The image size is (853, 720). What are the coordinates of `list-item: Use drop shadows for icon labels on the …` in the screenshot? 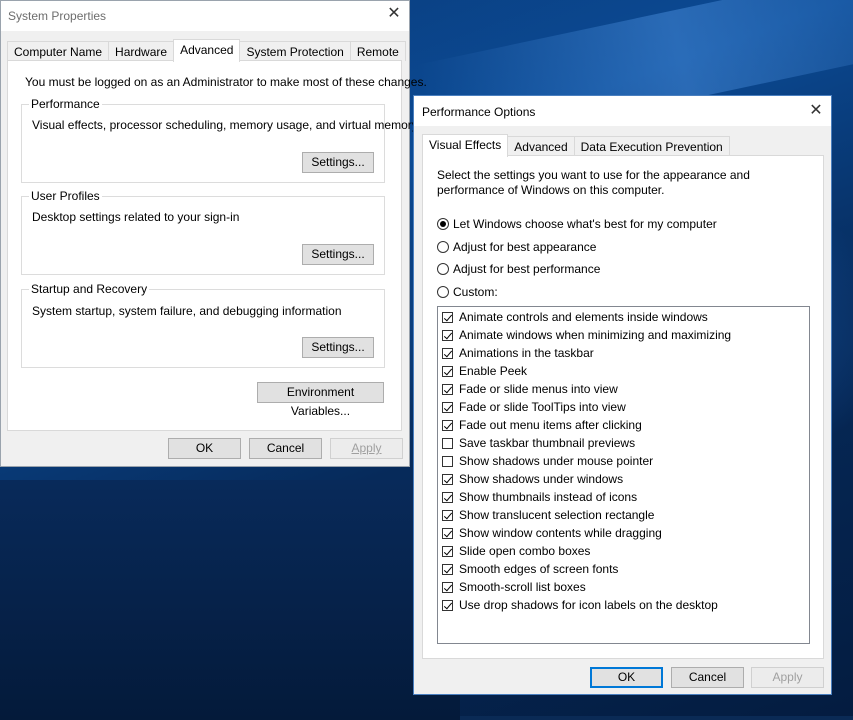 It's located at (580, 605).